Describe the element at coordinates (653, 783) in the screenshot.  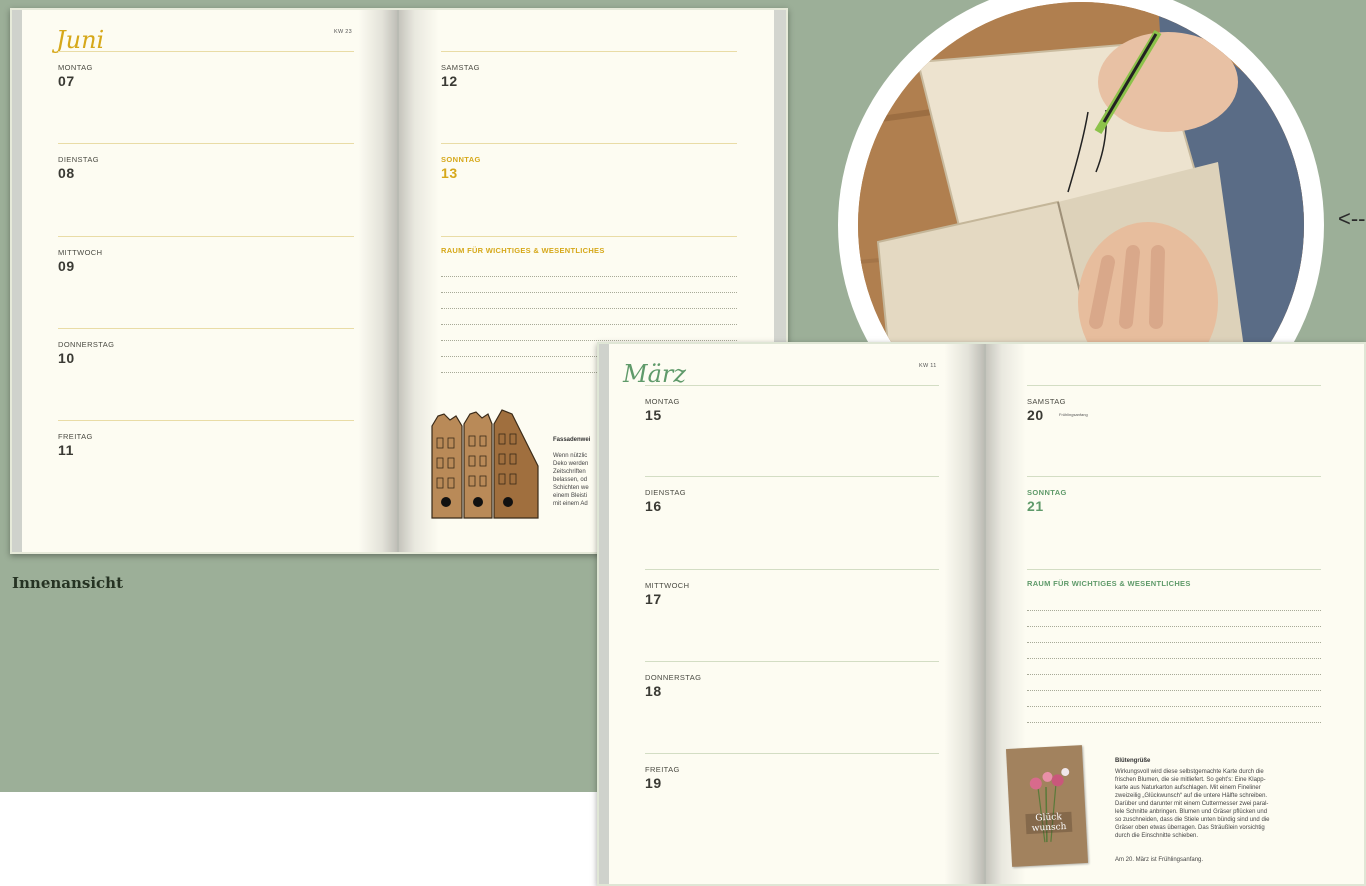
I see `day-number: 19` at that location.